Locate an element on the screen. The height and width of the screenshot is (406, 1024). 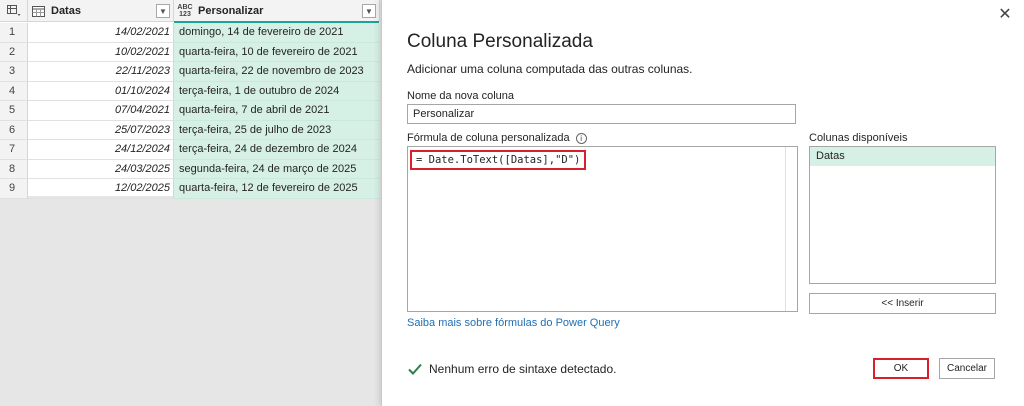
info-icon: i is located at coordinates (581, 138).